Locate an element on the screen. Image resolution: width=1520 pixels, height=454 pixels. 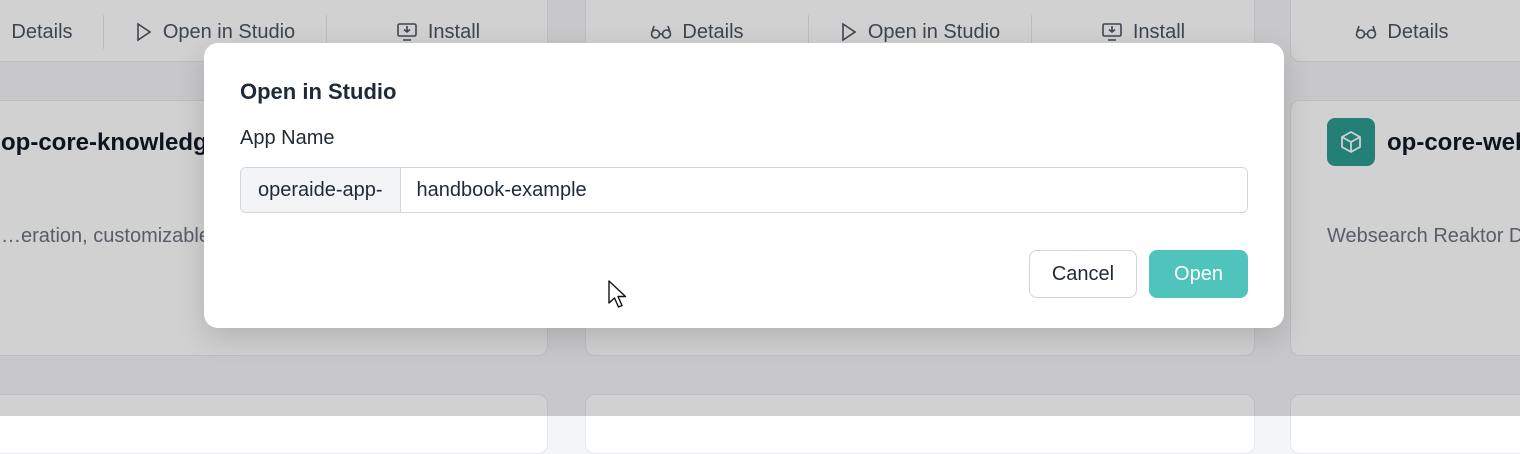
app-name-prefix: operaide-app- is located at coordinates (321, 190).